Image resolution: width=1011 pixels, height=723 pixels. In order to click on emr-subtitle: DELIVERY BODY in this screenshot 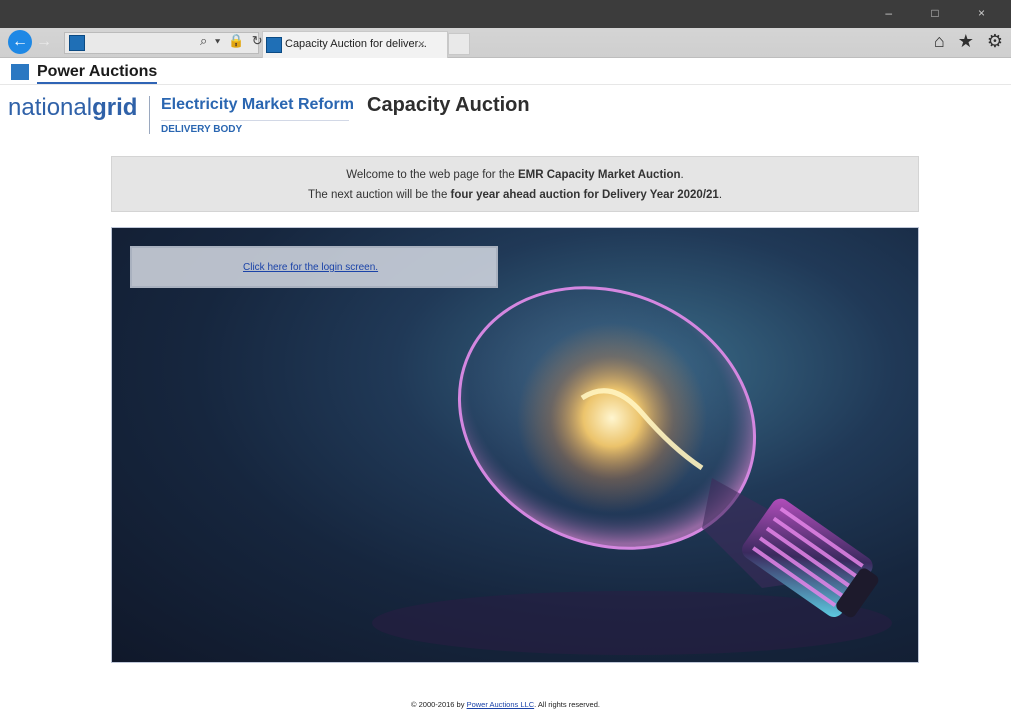, I will do `click(255, 127)`.